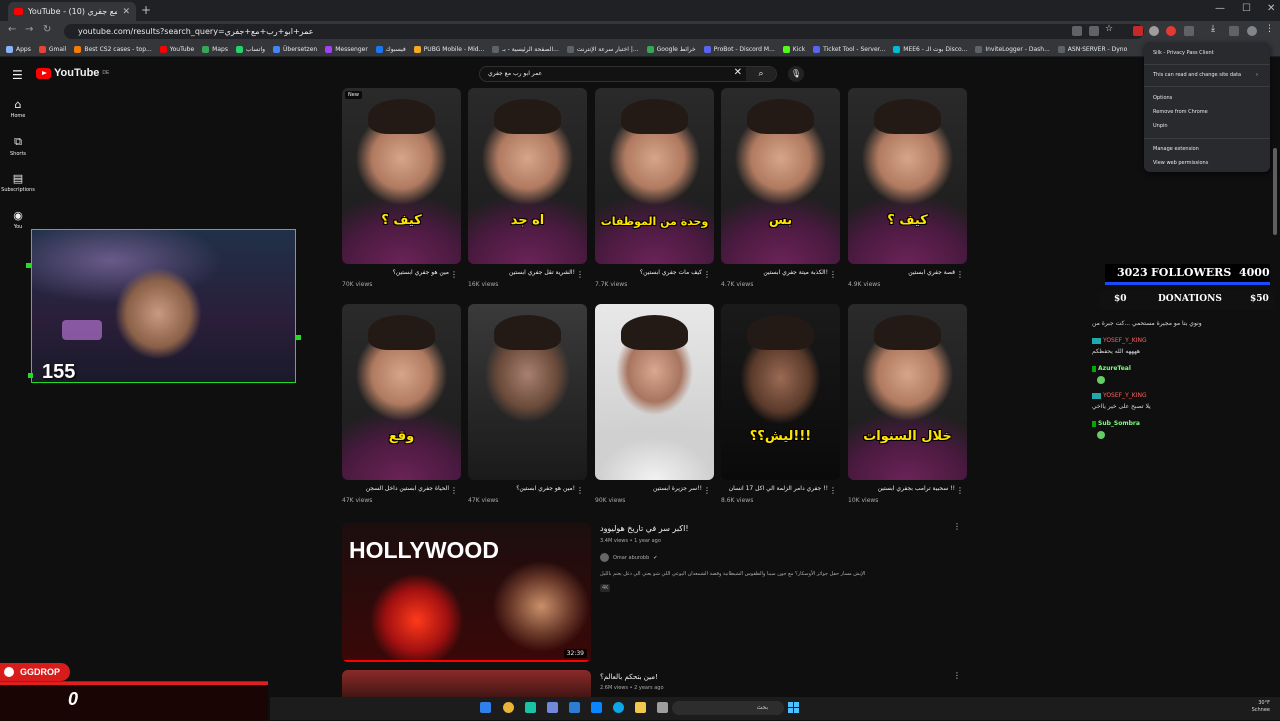 The image size is (1280, 721). I want to click on bookmark-item: واتساب, so click(250, 49).